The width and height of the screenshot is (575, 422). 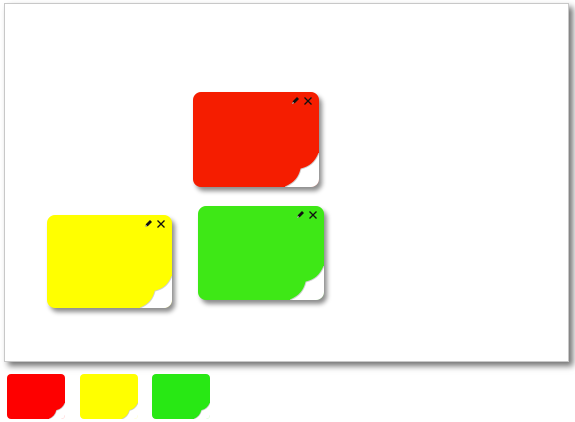 I want to click on new-note-swatch-yellow, so click(x=109, y=396).